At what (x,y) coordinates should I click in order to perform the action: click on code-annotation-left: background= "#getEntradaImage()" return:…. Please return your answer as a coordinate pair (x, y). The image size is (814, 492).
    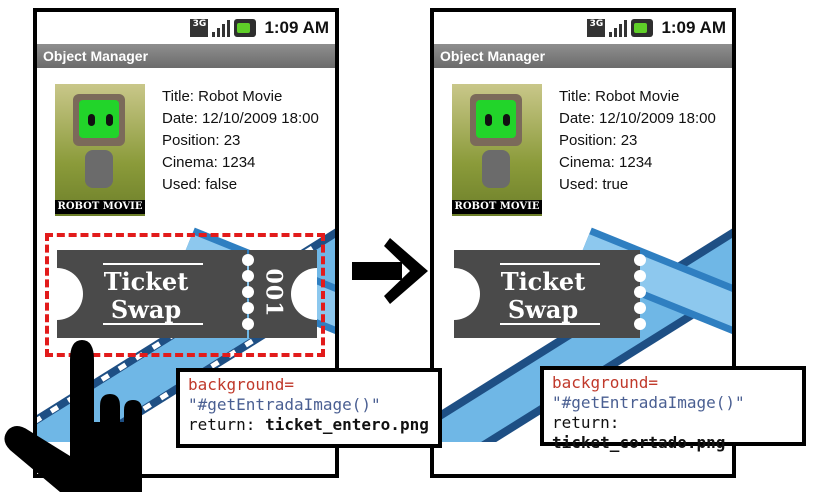
    Looking at the image, I should click on (309, 408).